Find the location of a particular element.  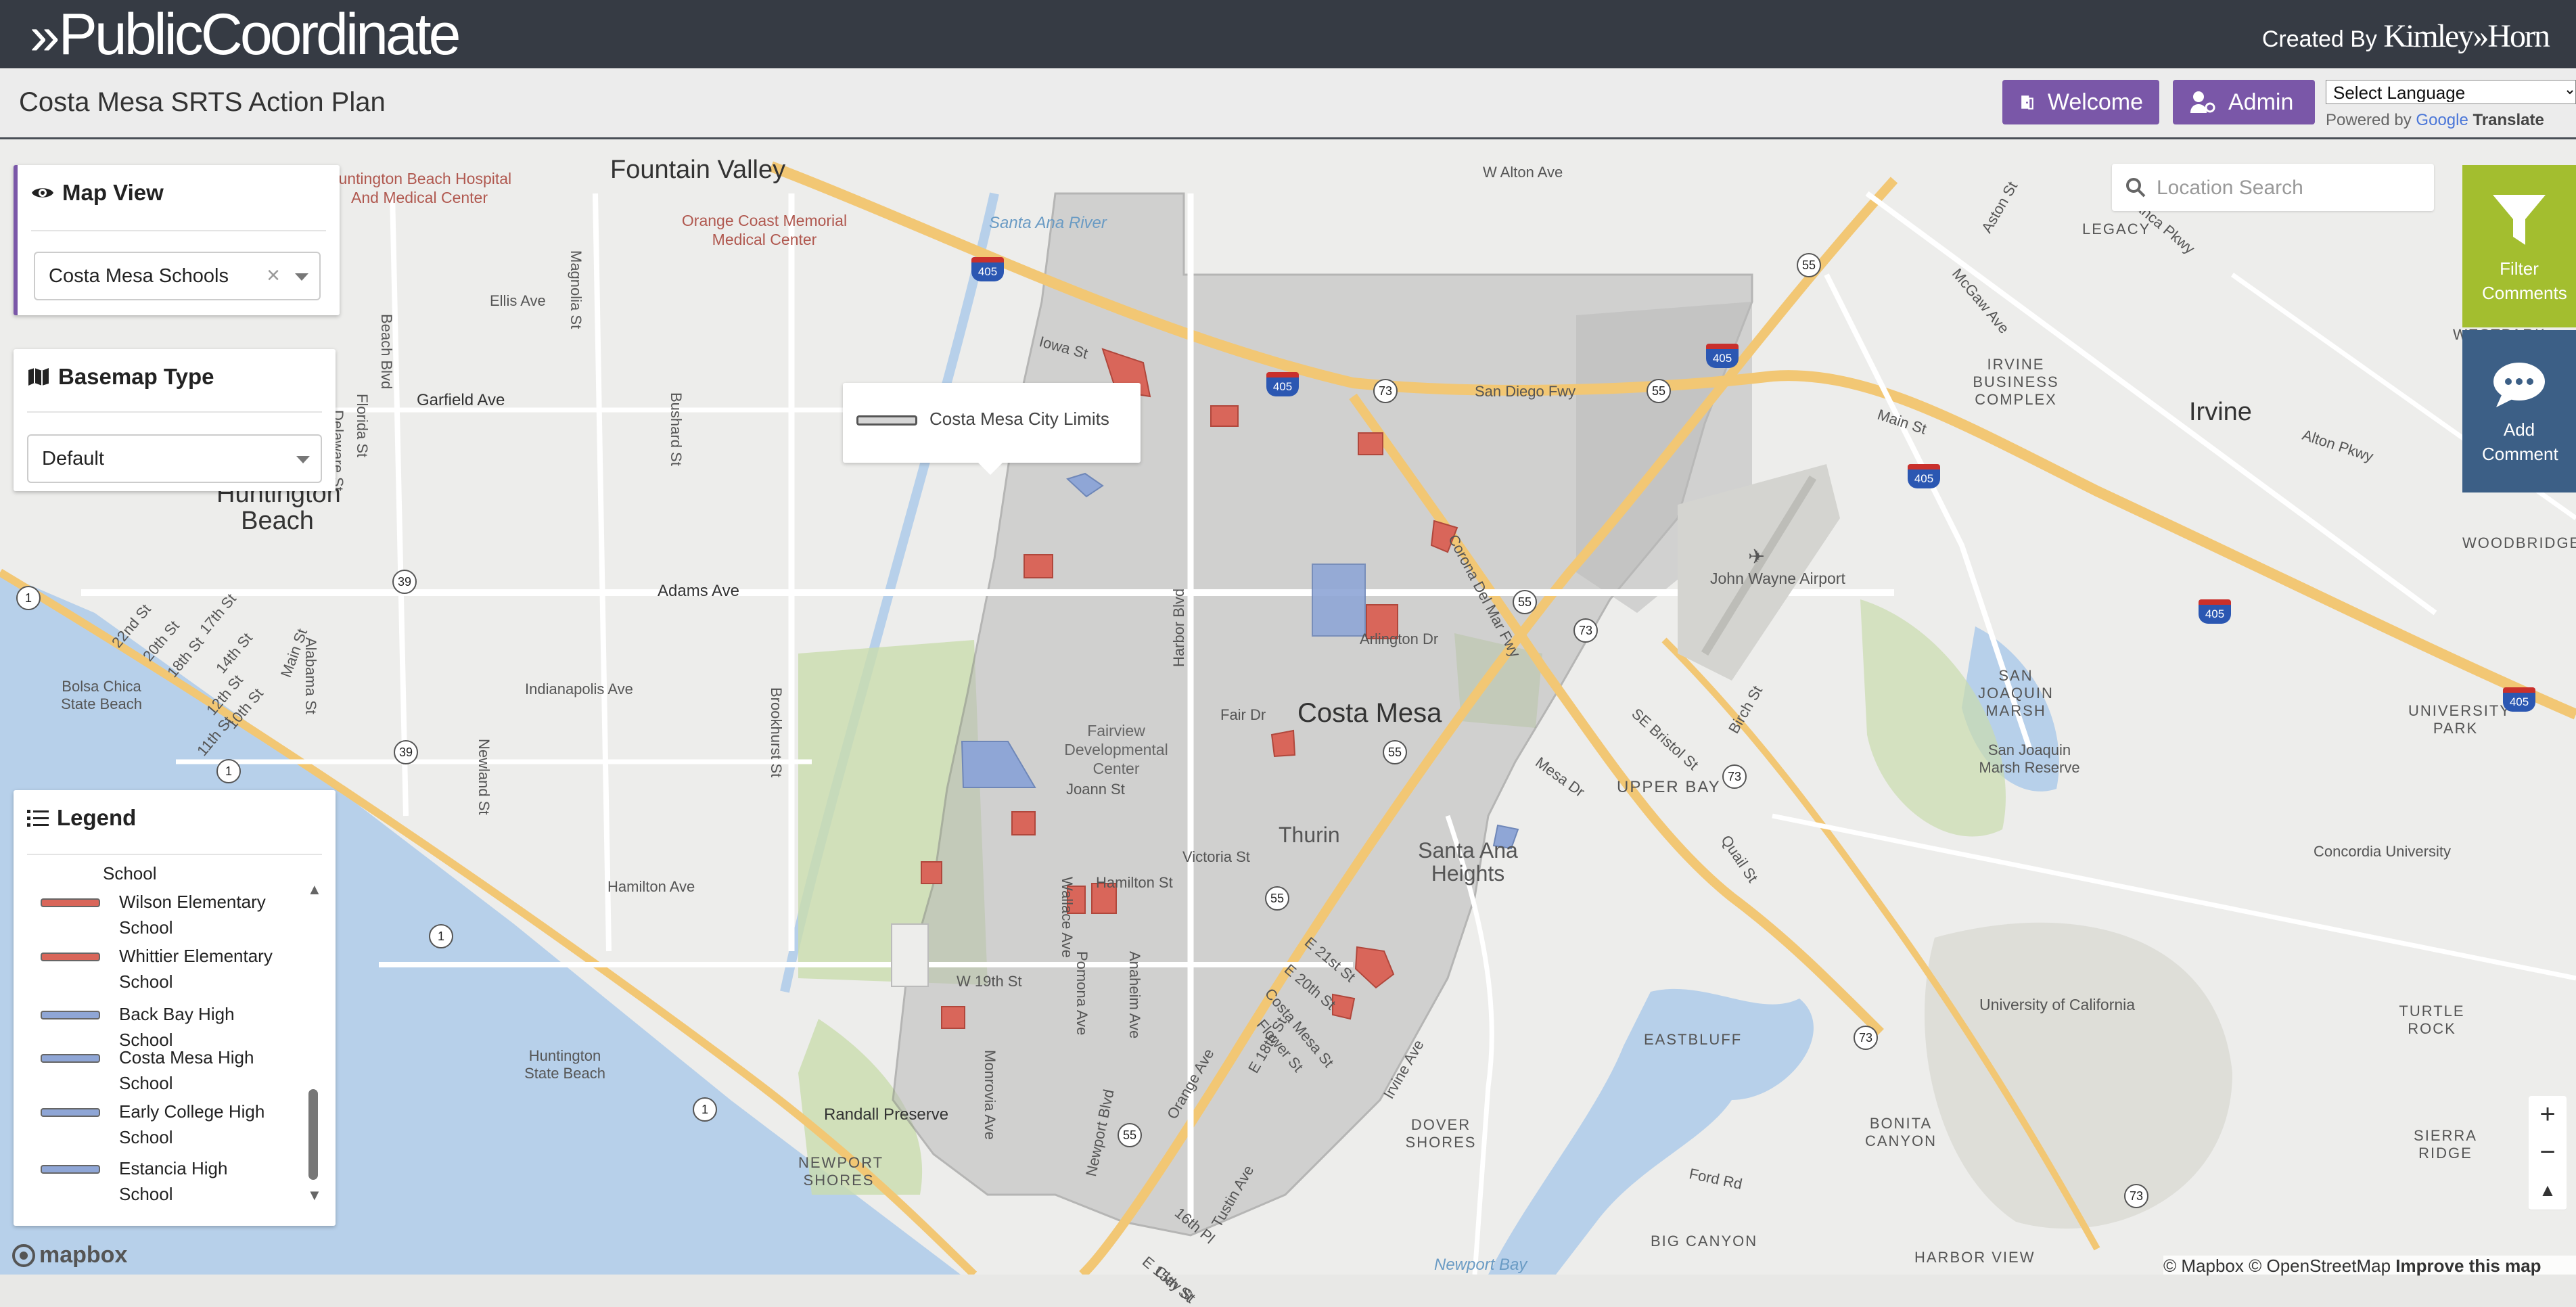

user-cog-icon is located at coordinates (2202, 102).